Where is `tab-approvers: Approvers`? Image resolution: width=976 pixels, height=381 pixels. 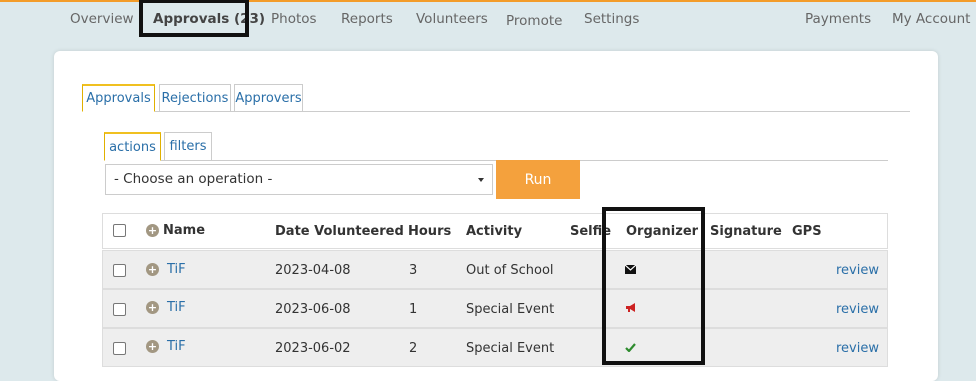 tab-approvers: Approvers is located at coordinates (268, 98).